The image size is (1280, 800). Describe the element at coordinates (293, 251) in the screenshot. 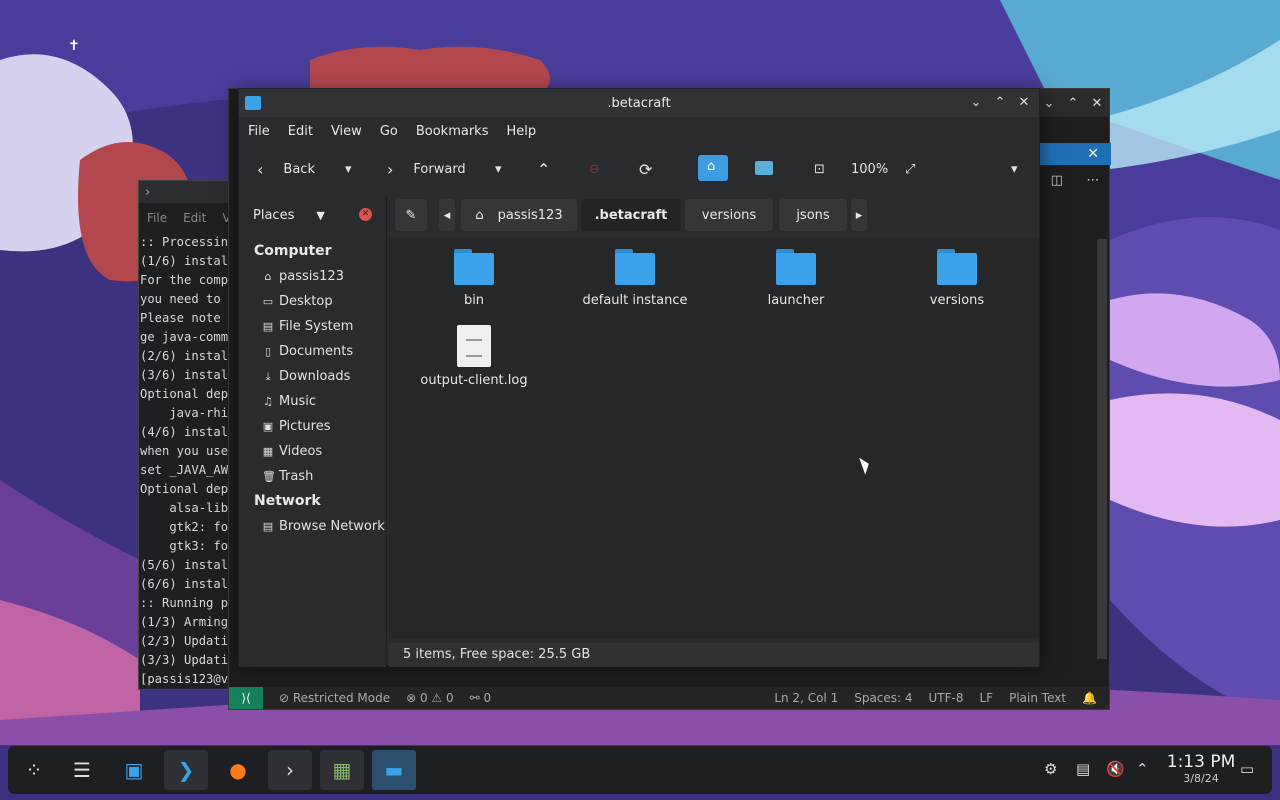

I see `places-section-title: Computer` at that location.